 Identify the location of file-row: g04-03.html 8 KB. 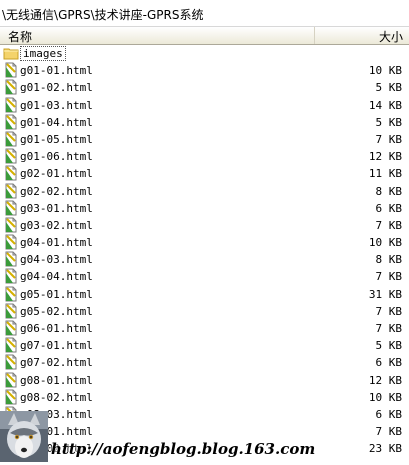
(204, 259).